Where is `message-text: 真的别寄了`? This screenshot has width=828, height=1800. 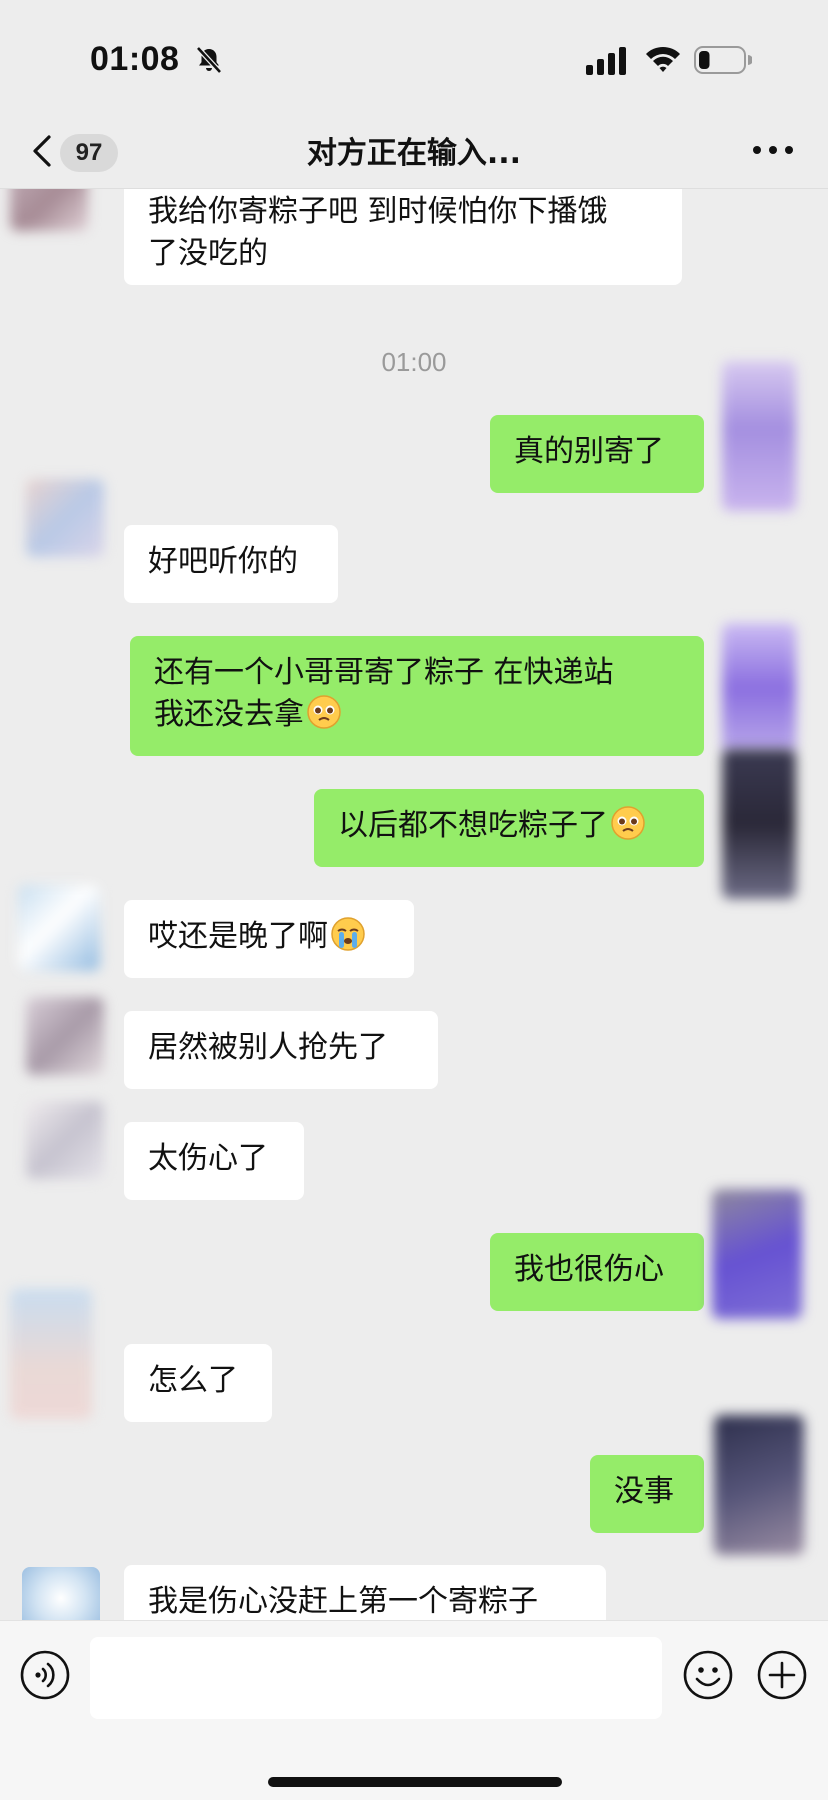
message-text: 真的别寄了 is located at coordinates (589, 451).